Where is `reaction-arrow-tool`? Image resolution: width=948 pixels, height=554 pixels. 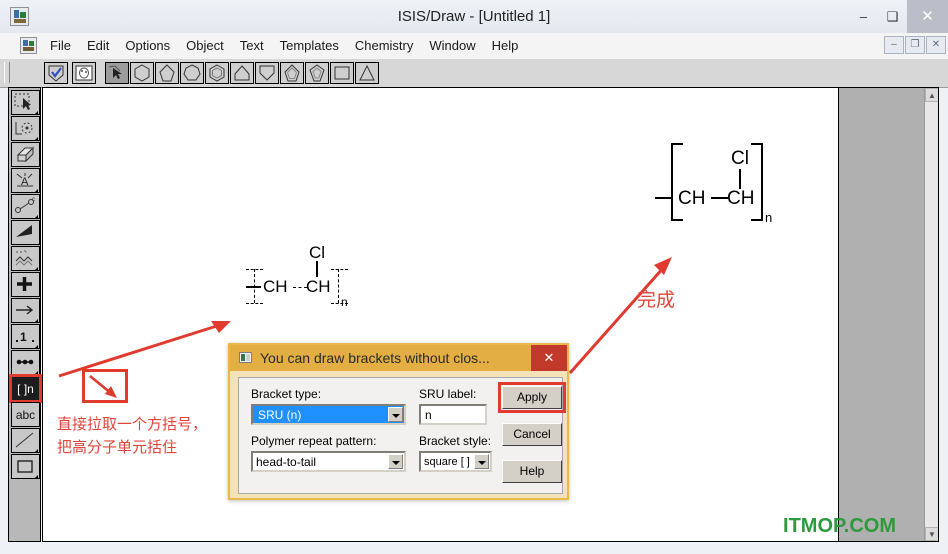
reaction-arrow-tool is located at coordinates (25, 310).